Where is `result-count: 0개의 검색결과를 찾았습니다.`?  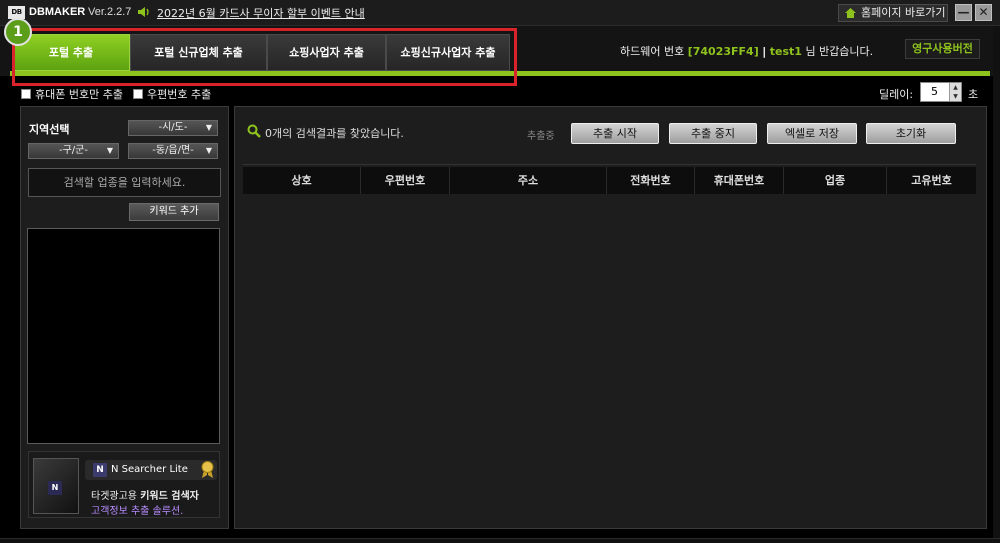 result-count: 0개의 검색결과를 찾았습니다. is located at coordinates (334, 133).